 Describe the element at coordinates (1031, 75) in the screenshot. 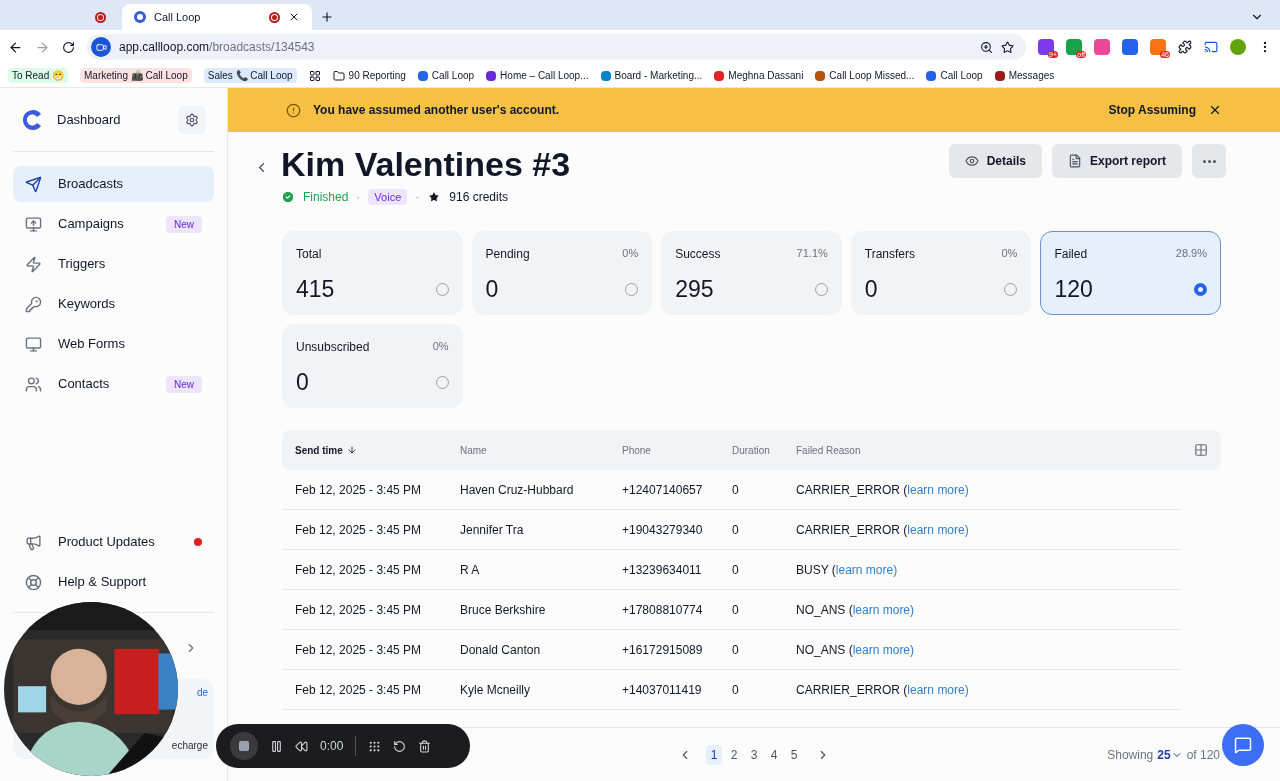

I see `bookmark-link: Messages` at that location.